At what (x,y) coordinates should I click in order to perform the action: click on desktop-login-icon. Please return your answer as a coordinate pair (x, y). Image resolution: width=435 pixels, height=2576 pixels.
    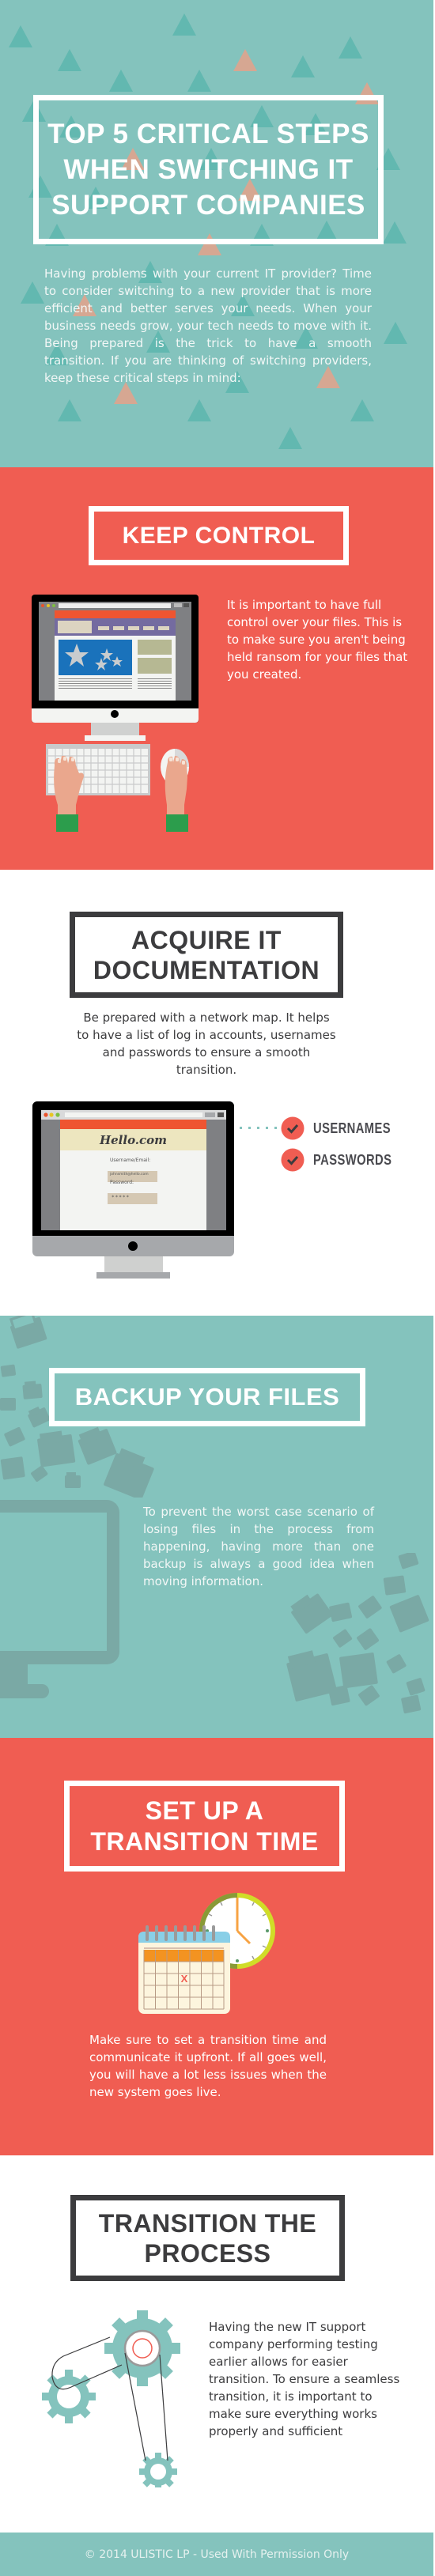
    Looking at the image, I should click on (133, 1190).